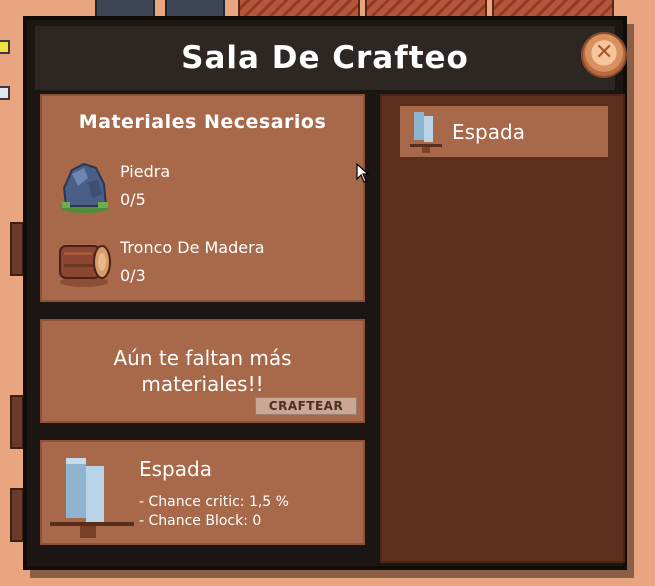  Describe the element at coordinates (85, 266) in the screenshot. I see `log-icon` at that location.